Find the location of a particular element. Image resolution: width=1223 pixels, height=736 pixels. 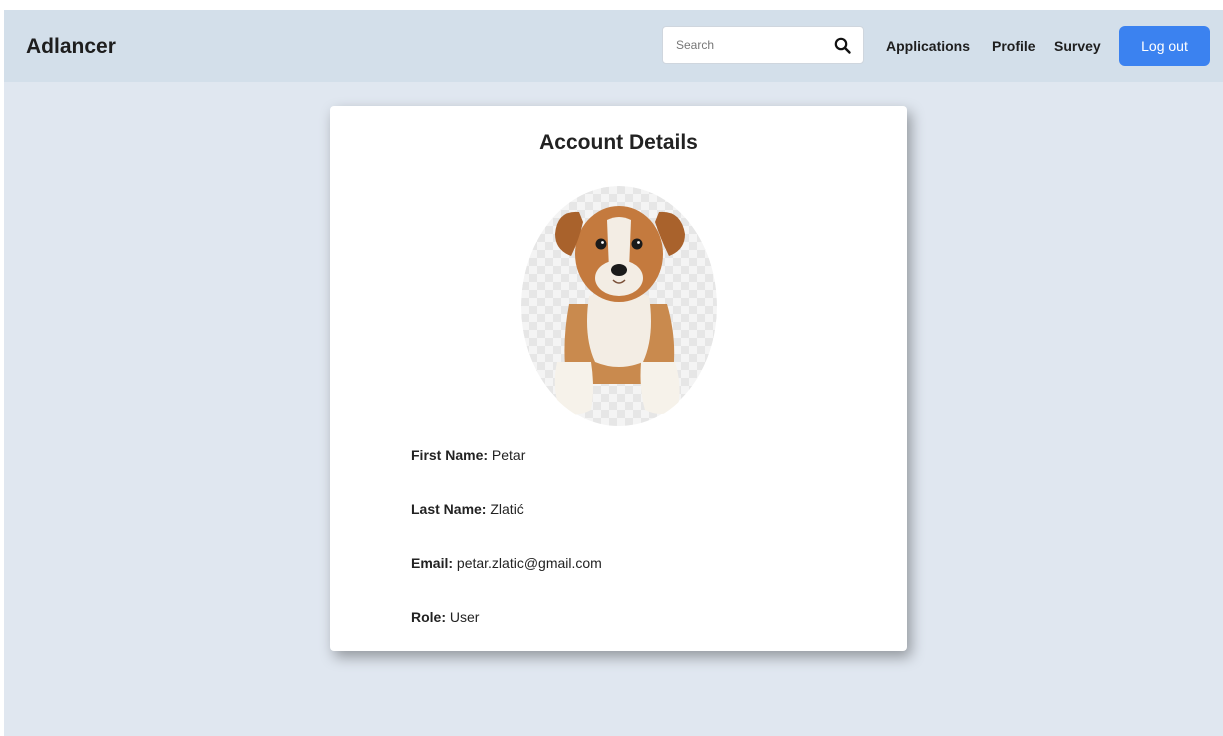

search-input is located at coordinates (739, 45).